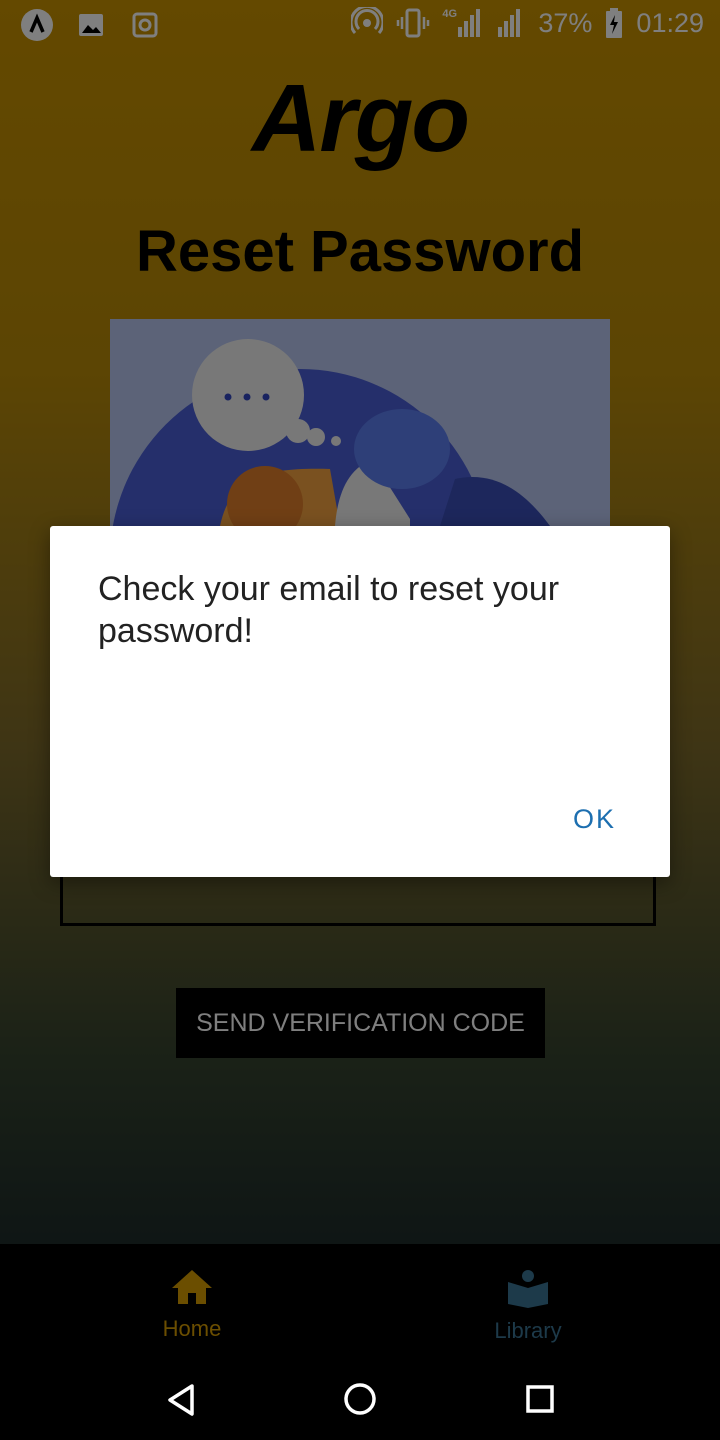 This screenshot has height=1440, width=720. I want to click on home-icon, so click(192, 1290).